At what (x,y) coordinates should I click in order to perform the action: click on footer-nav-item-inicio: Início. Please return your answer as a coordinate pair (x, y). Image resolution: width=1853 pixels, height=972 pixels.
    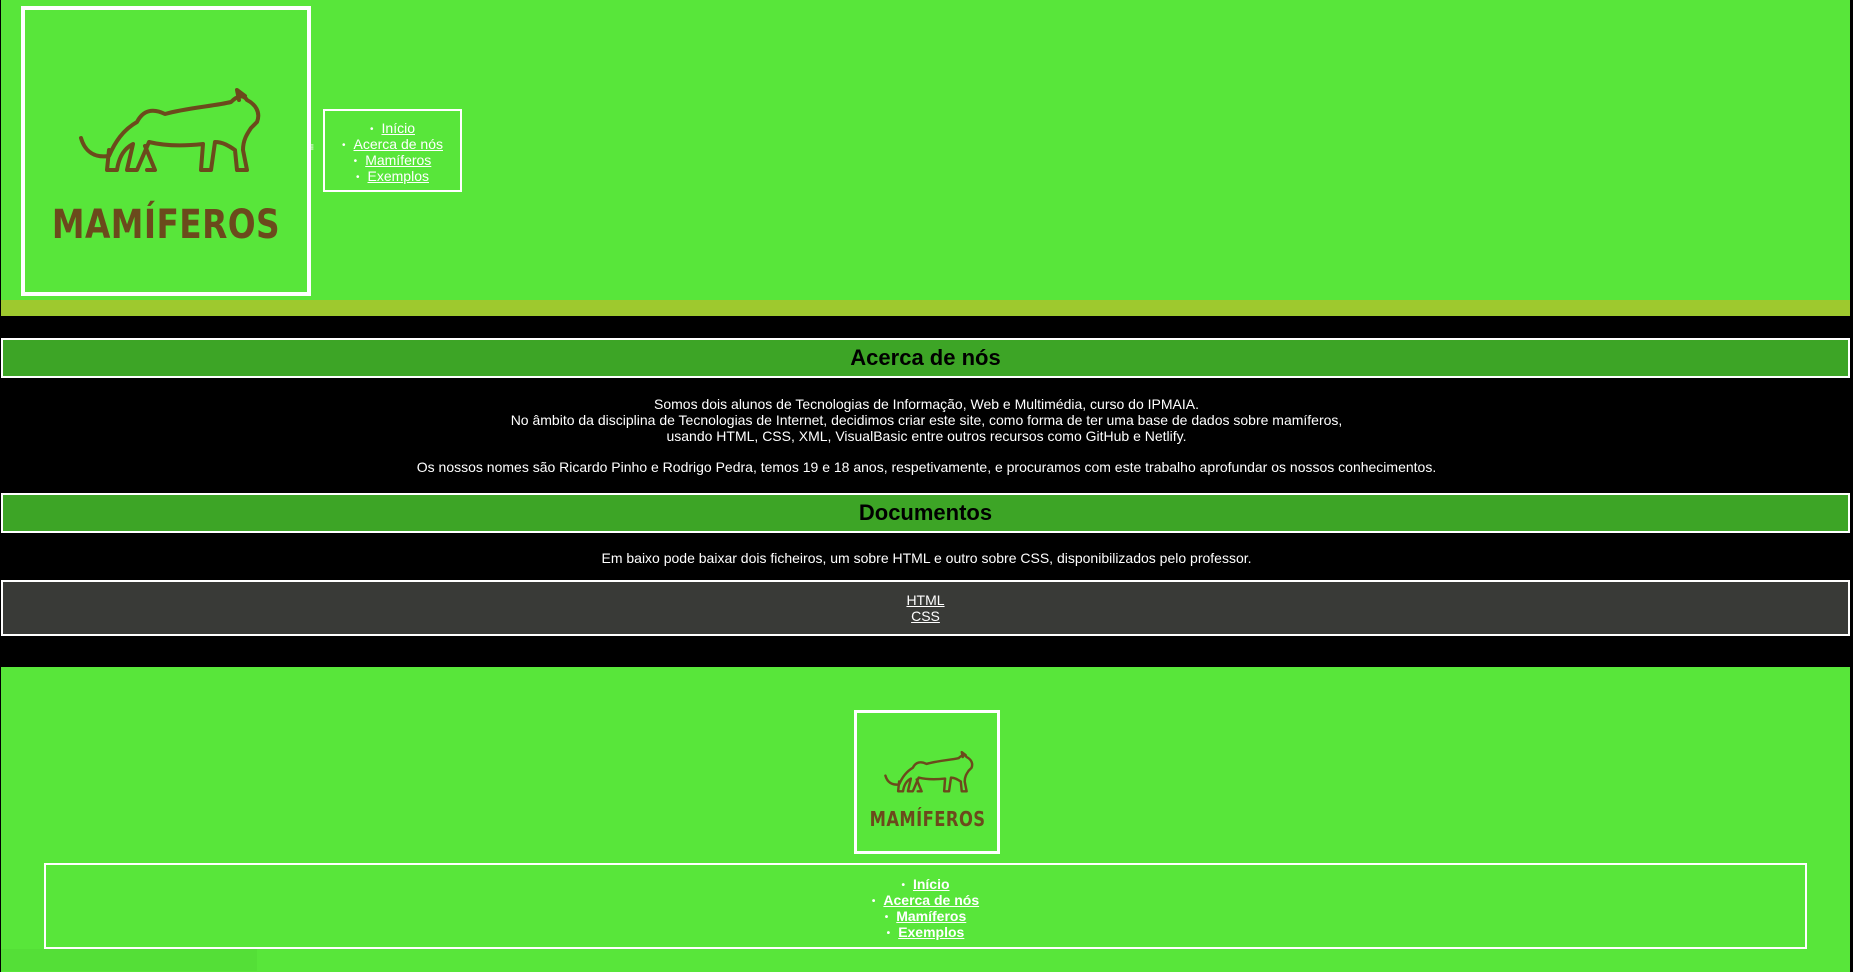
    Looking at the image, I should click on (925, 884).